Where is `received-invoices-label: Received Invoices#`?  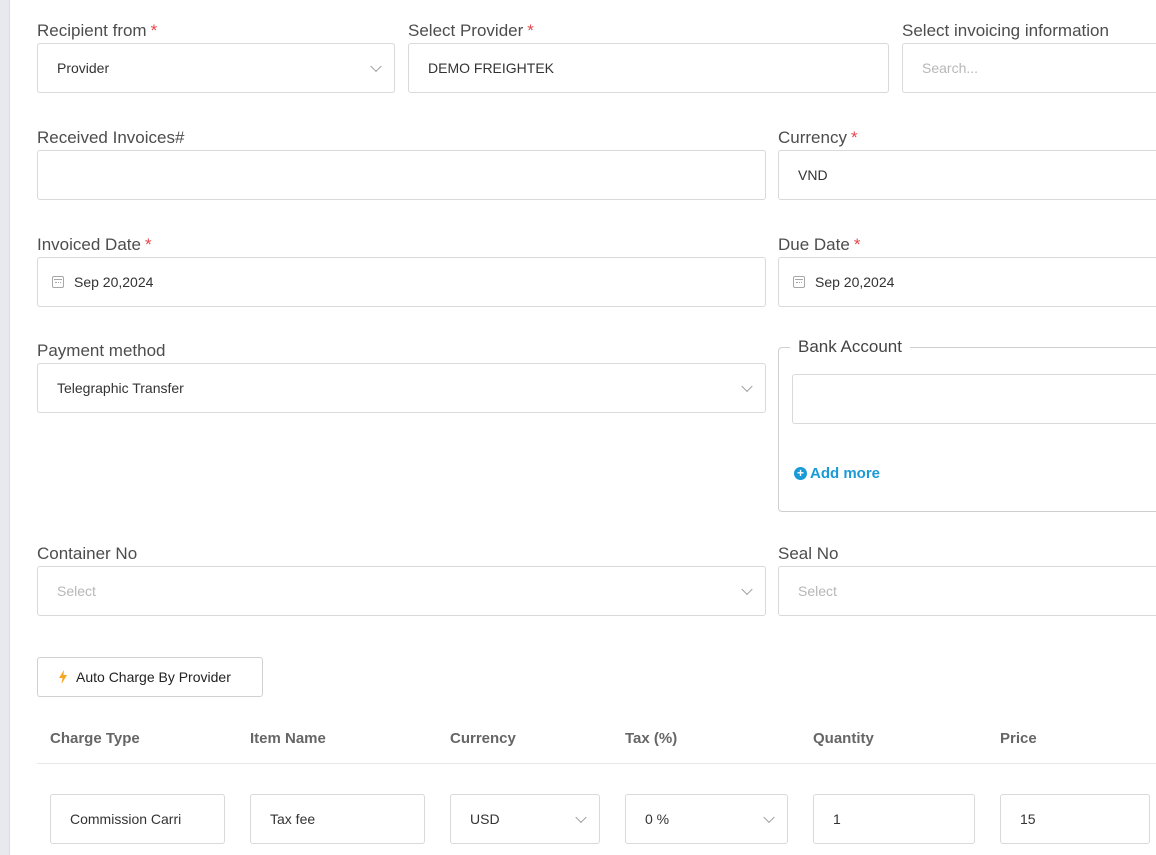 received-invoices-label: Received Invoices# is located at coordinates (111, 137).